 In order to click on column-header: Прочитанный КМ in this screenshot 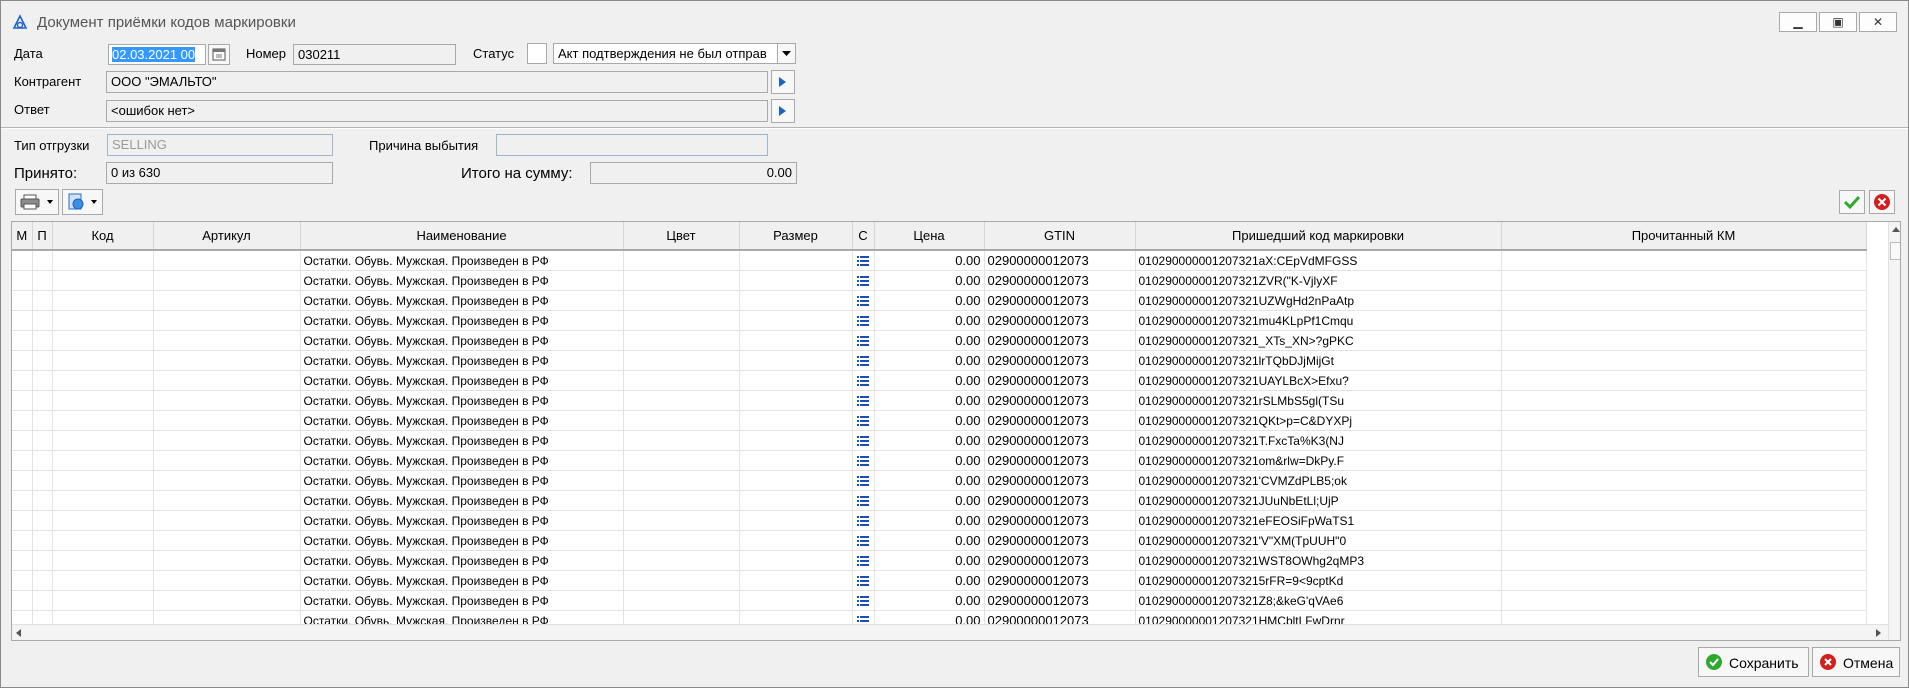, I will do `click(1684, 236)`.